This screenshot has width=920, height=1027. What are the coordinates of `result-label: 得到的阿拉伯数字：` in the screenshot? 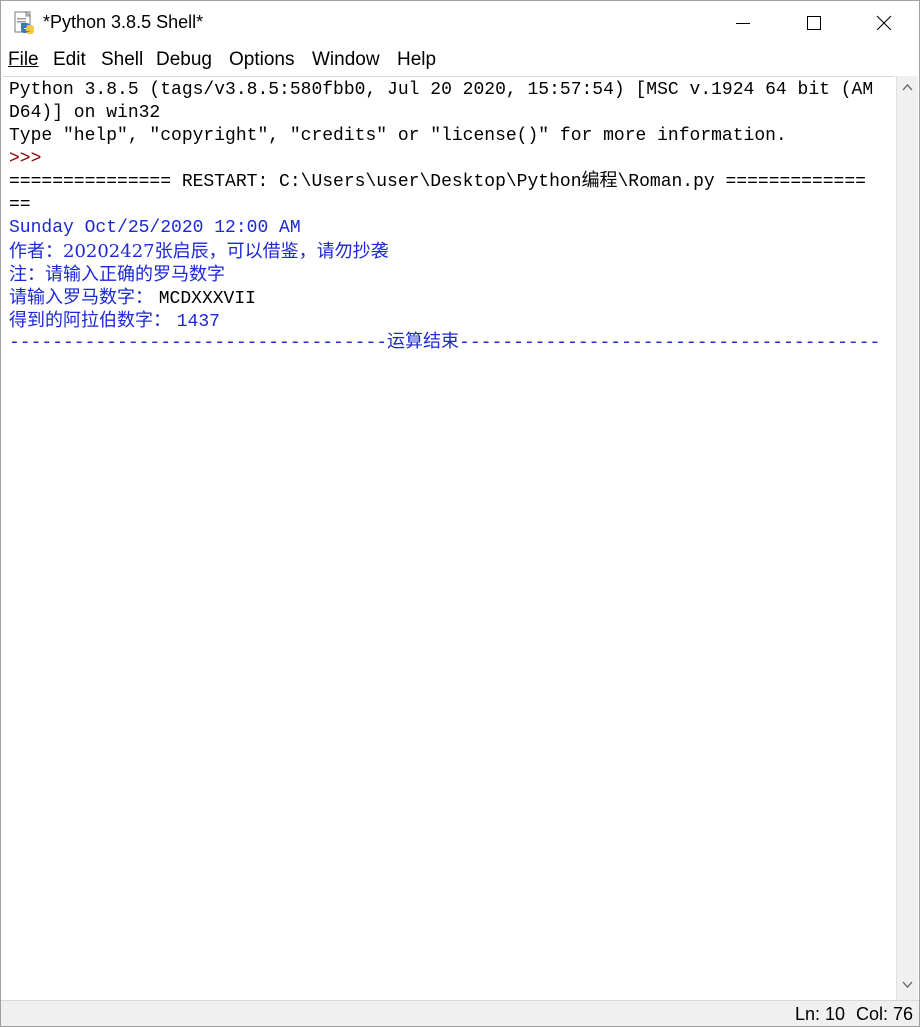 It's located at (93, 320).